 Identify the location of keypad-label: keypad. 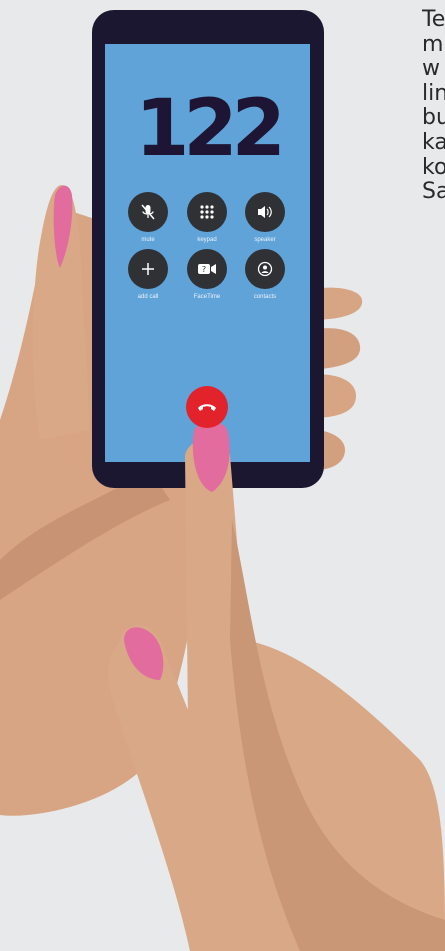
(207, 240).